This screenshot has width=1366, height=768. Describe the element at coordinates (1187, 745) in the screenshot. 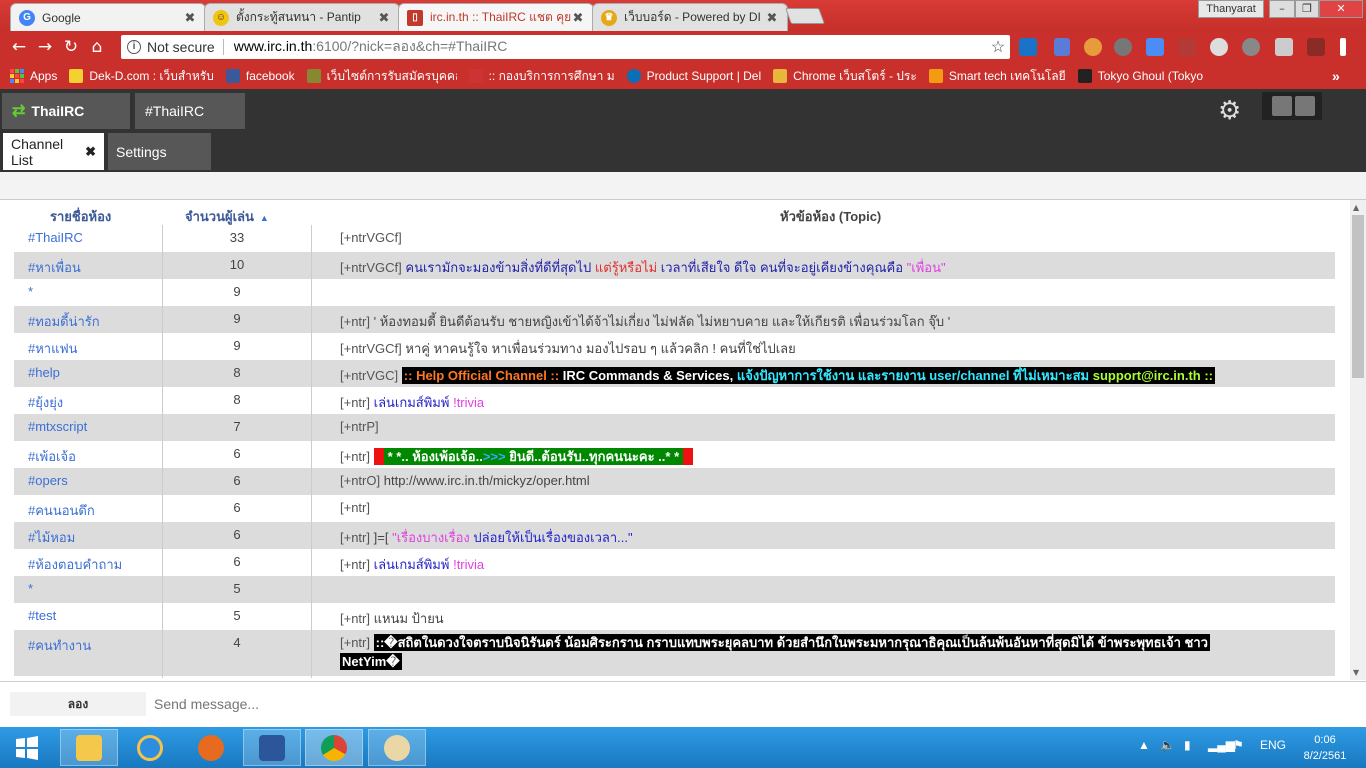

I see `battery-icon: ▮` at that location.